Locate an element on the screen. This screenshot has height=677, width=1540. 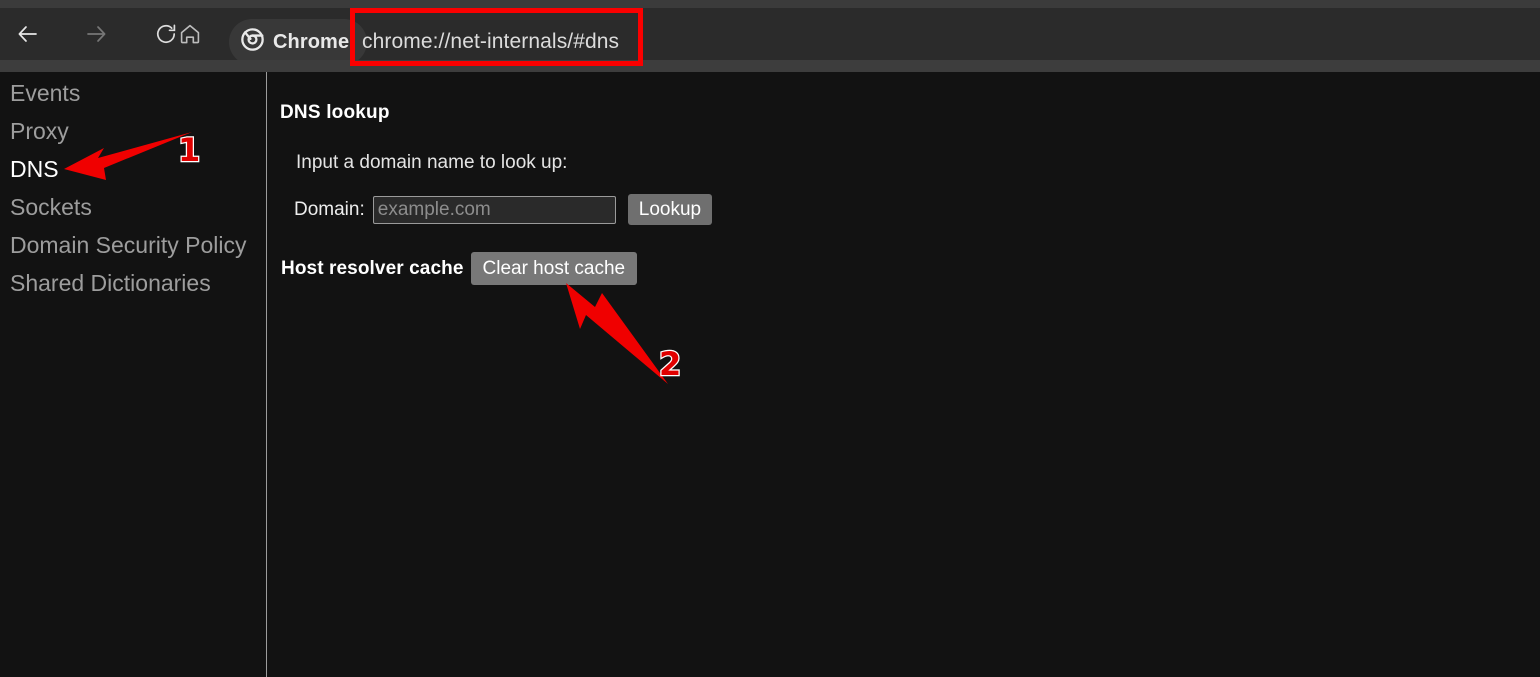
lookup-prompt-text: Input a domain name to look up: is located at coordinates (432, 162).